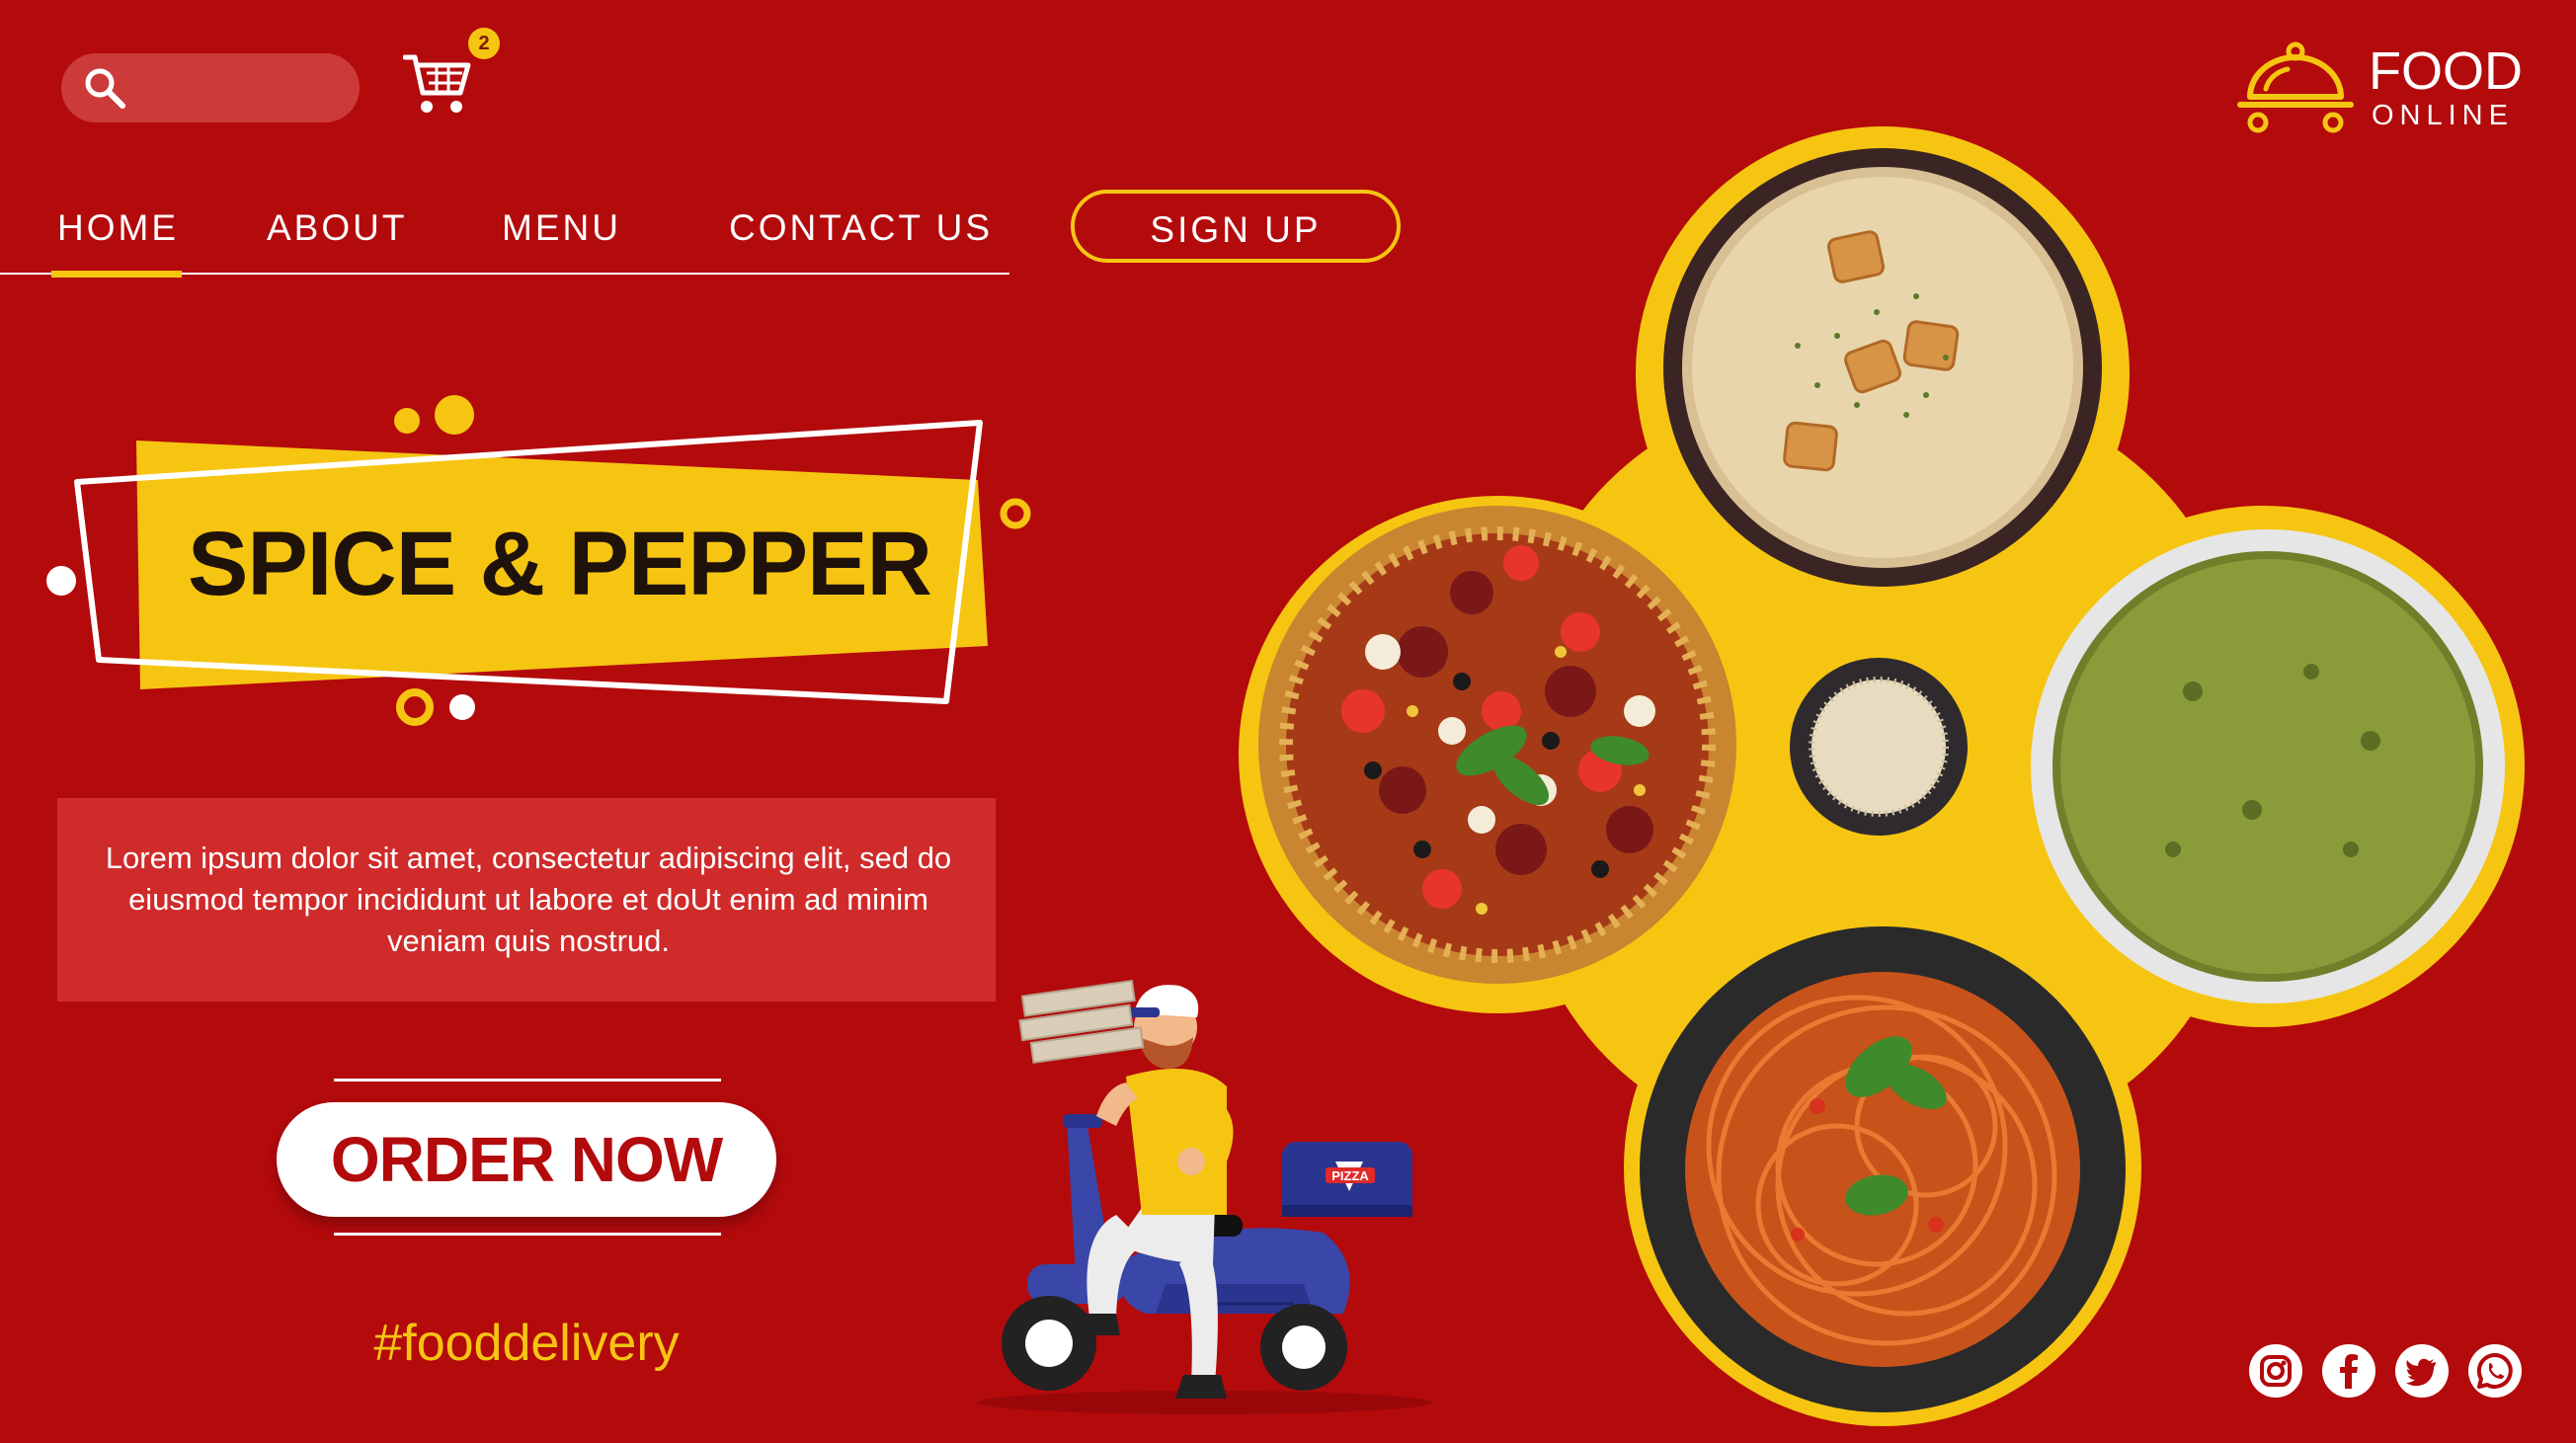 The height and width of the screenshot is (1443, 2576). What do you see at coordinates (2348, 1371) in the screenshot?
I see `facebook-icon` at bounding box center [2348, 1371].